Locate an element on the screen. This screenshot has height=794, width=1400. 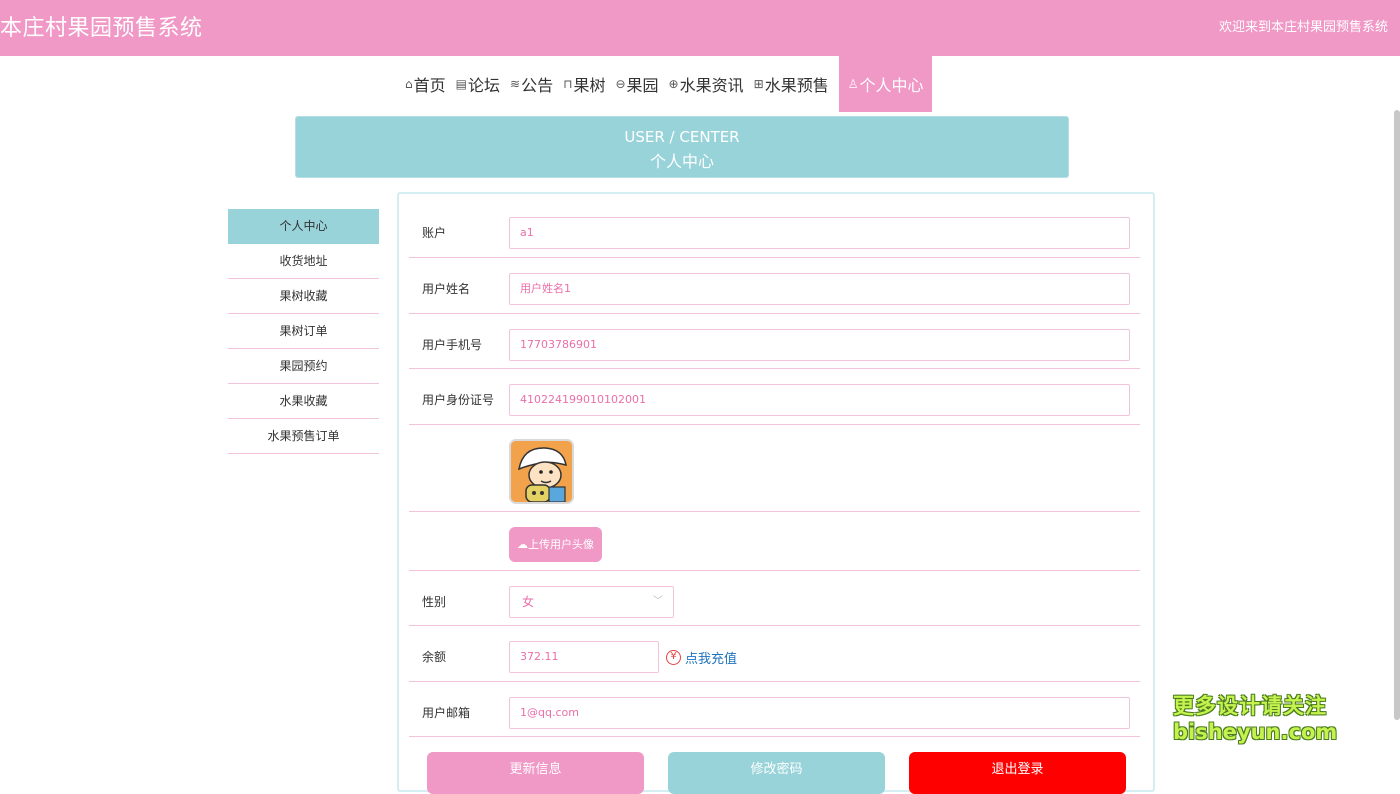
nav-label: 论坛 is located at coordinates (483, 85).